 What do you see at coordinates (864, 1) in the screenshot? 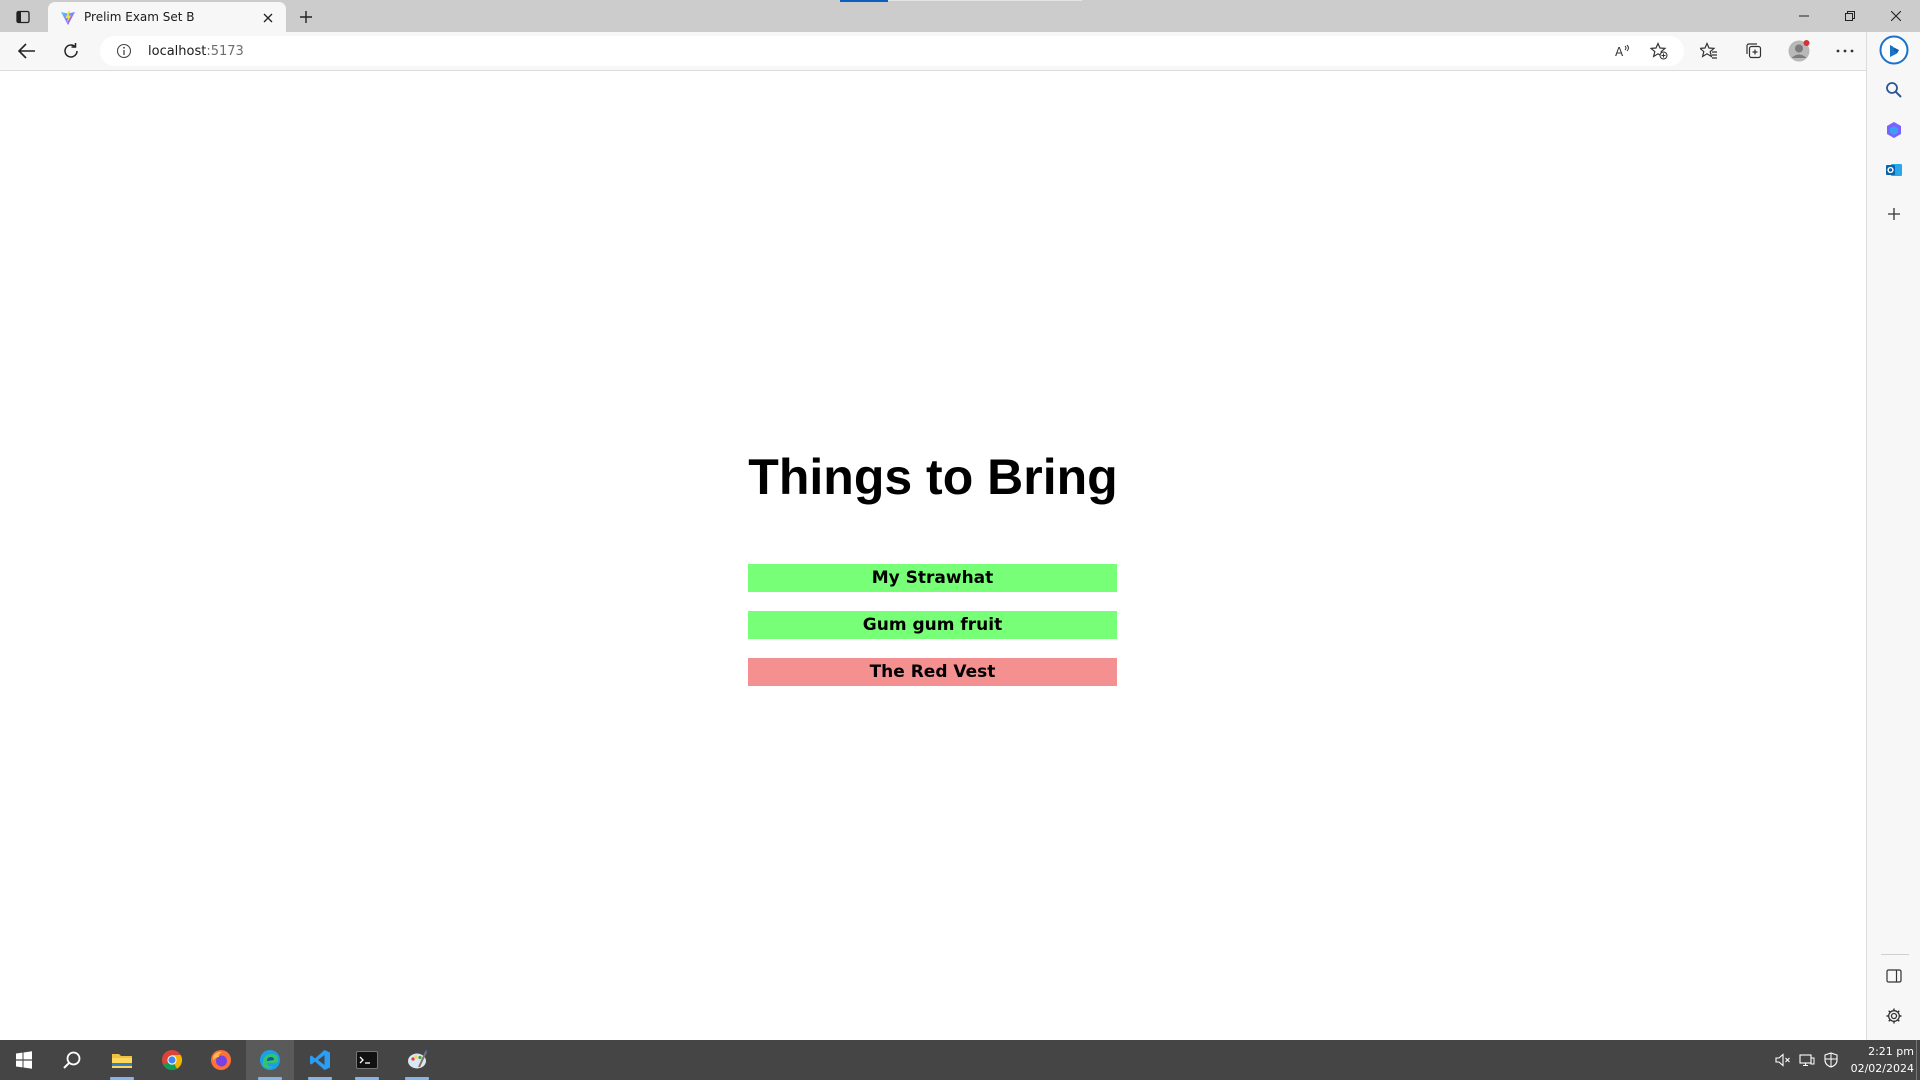
I see `page-load-indicator` at bounding box center [864, 1].